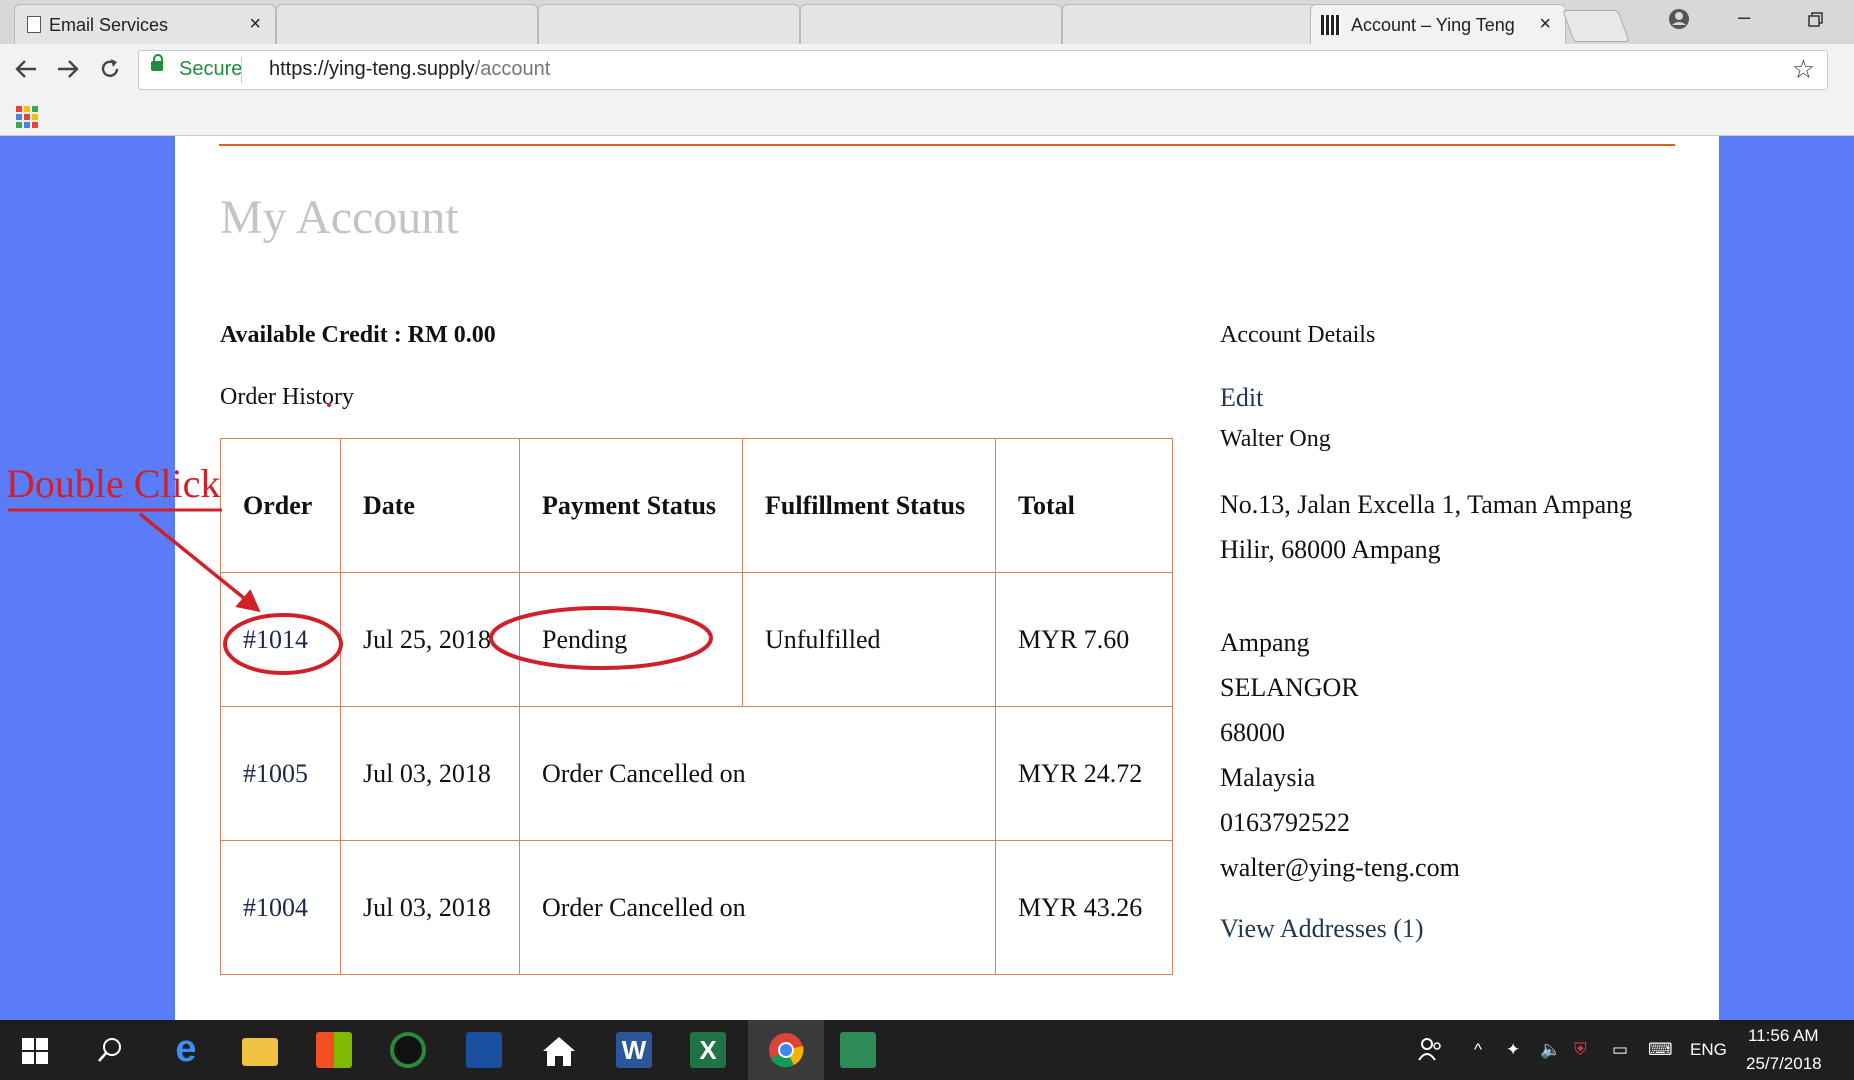 The height and width of the screenshot is (1080, 1854). What do you see at coordinates (1580, 1050) in the screenshot?
I see `security-shield-icon: ⛨` at bounding box center [1580, 1050].